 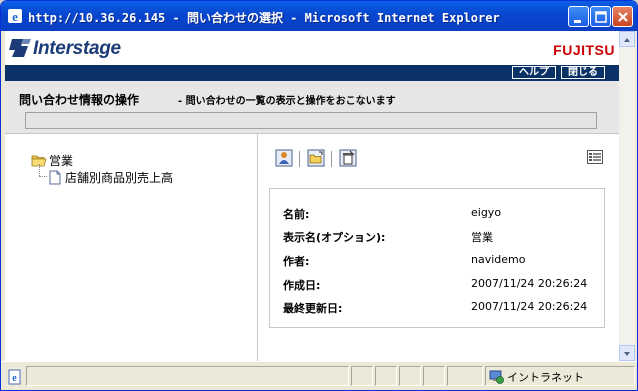 I want to click on close-page-button: 閉じる, so click(x=583, y=72).